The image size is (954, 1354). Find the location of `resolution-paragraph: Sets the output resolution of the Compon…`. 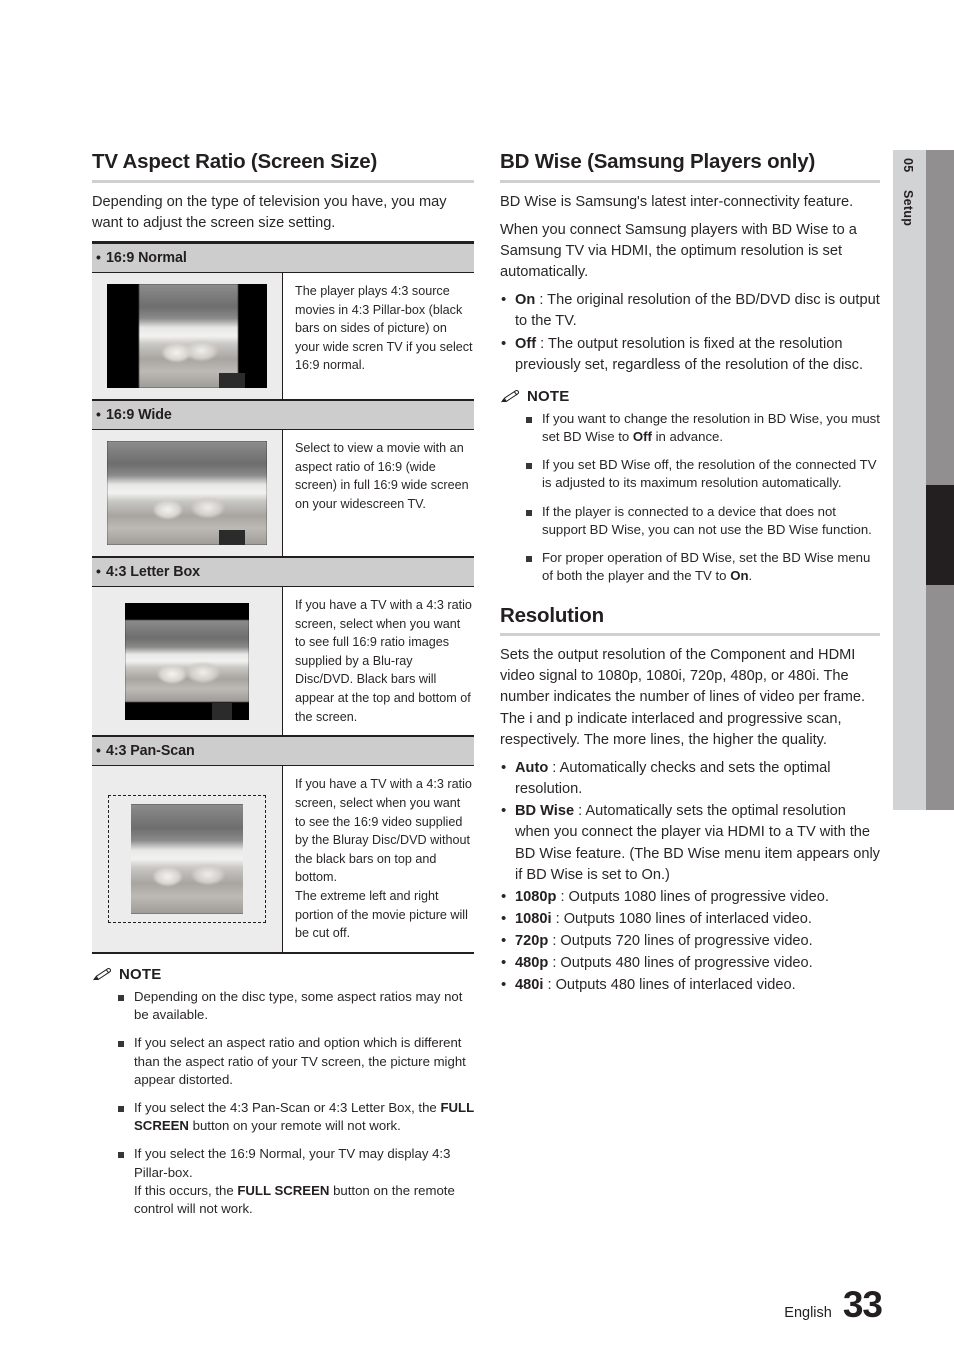

resolution-paragraph: Sets the output resolution of the Compon… is located at coordinates (683, 697).